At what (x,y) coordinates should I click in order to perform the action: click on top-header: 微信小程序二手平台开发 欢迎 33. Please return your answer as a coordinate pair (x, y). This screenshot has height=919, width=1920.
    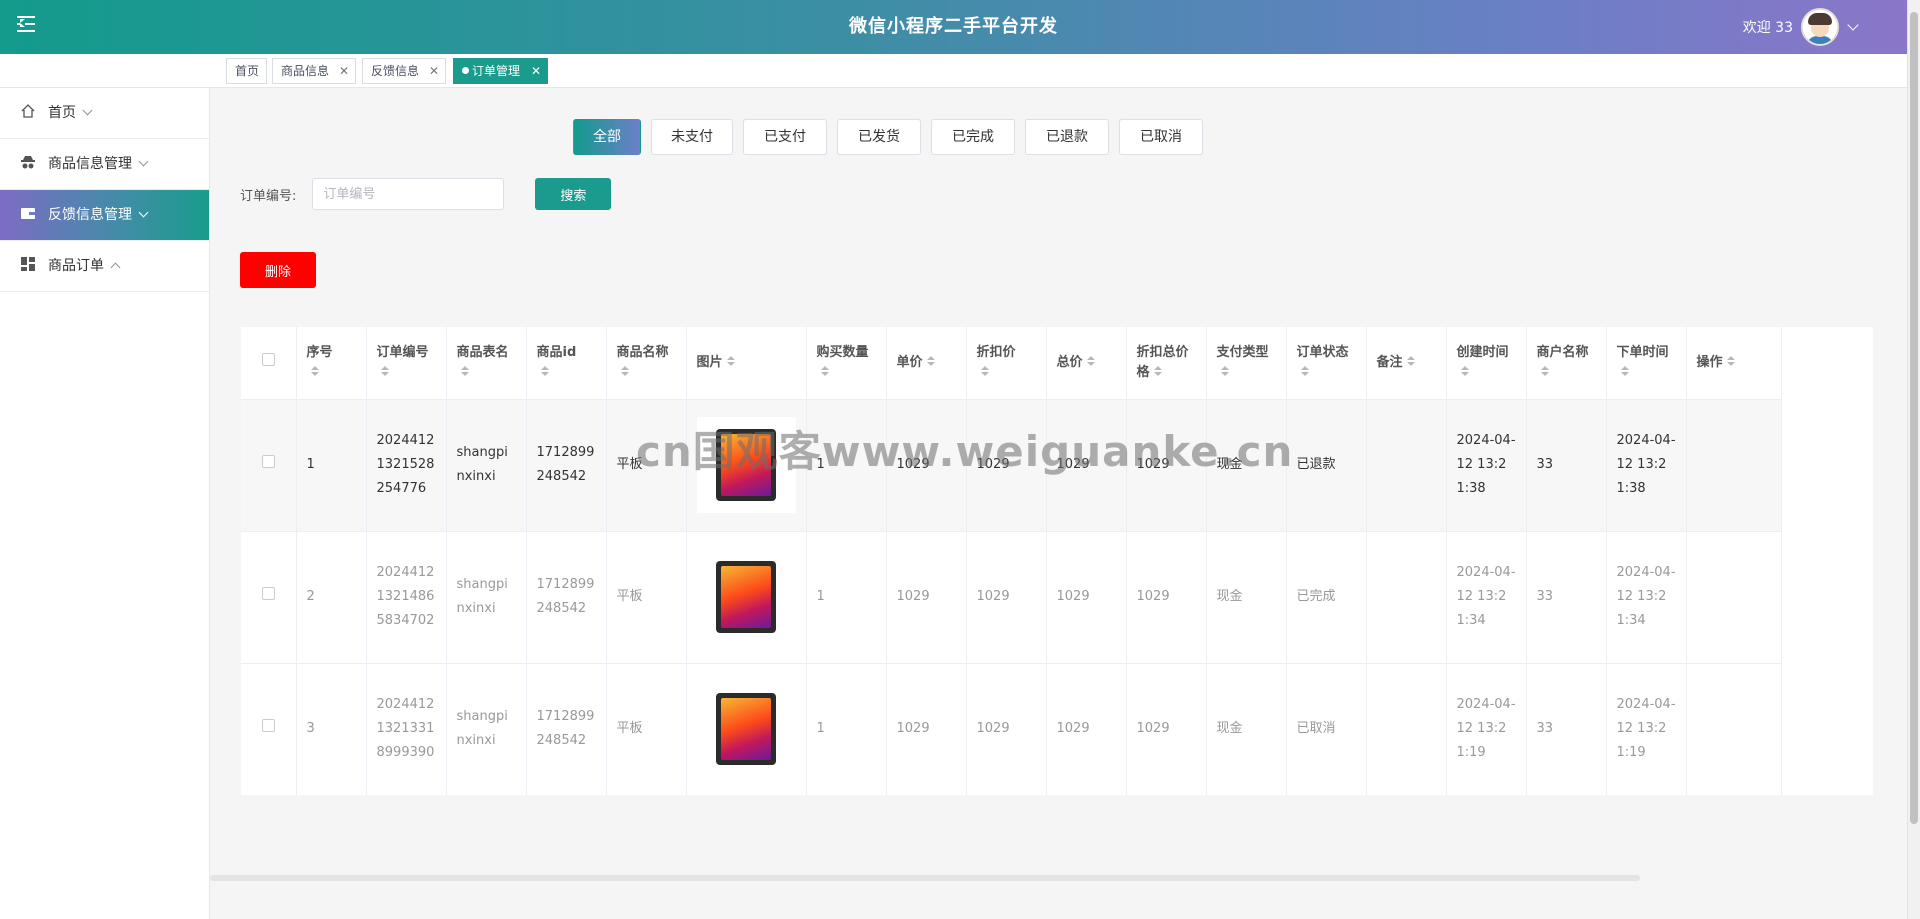
    Looking at the image, I should click on (953, 27).